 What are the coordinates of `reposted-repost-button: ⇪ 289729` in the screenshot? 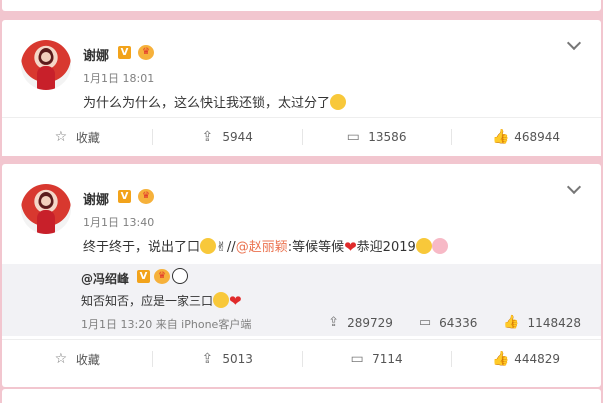 It's located at (360, 322).